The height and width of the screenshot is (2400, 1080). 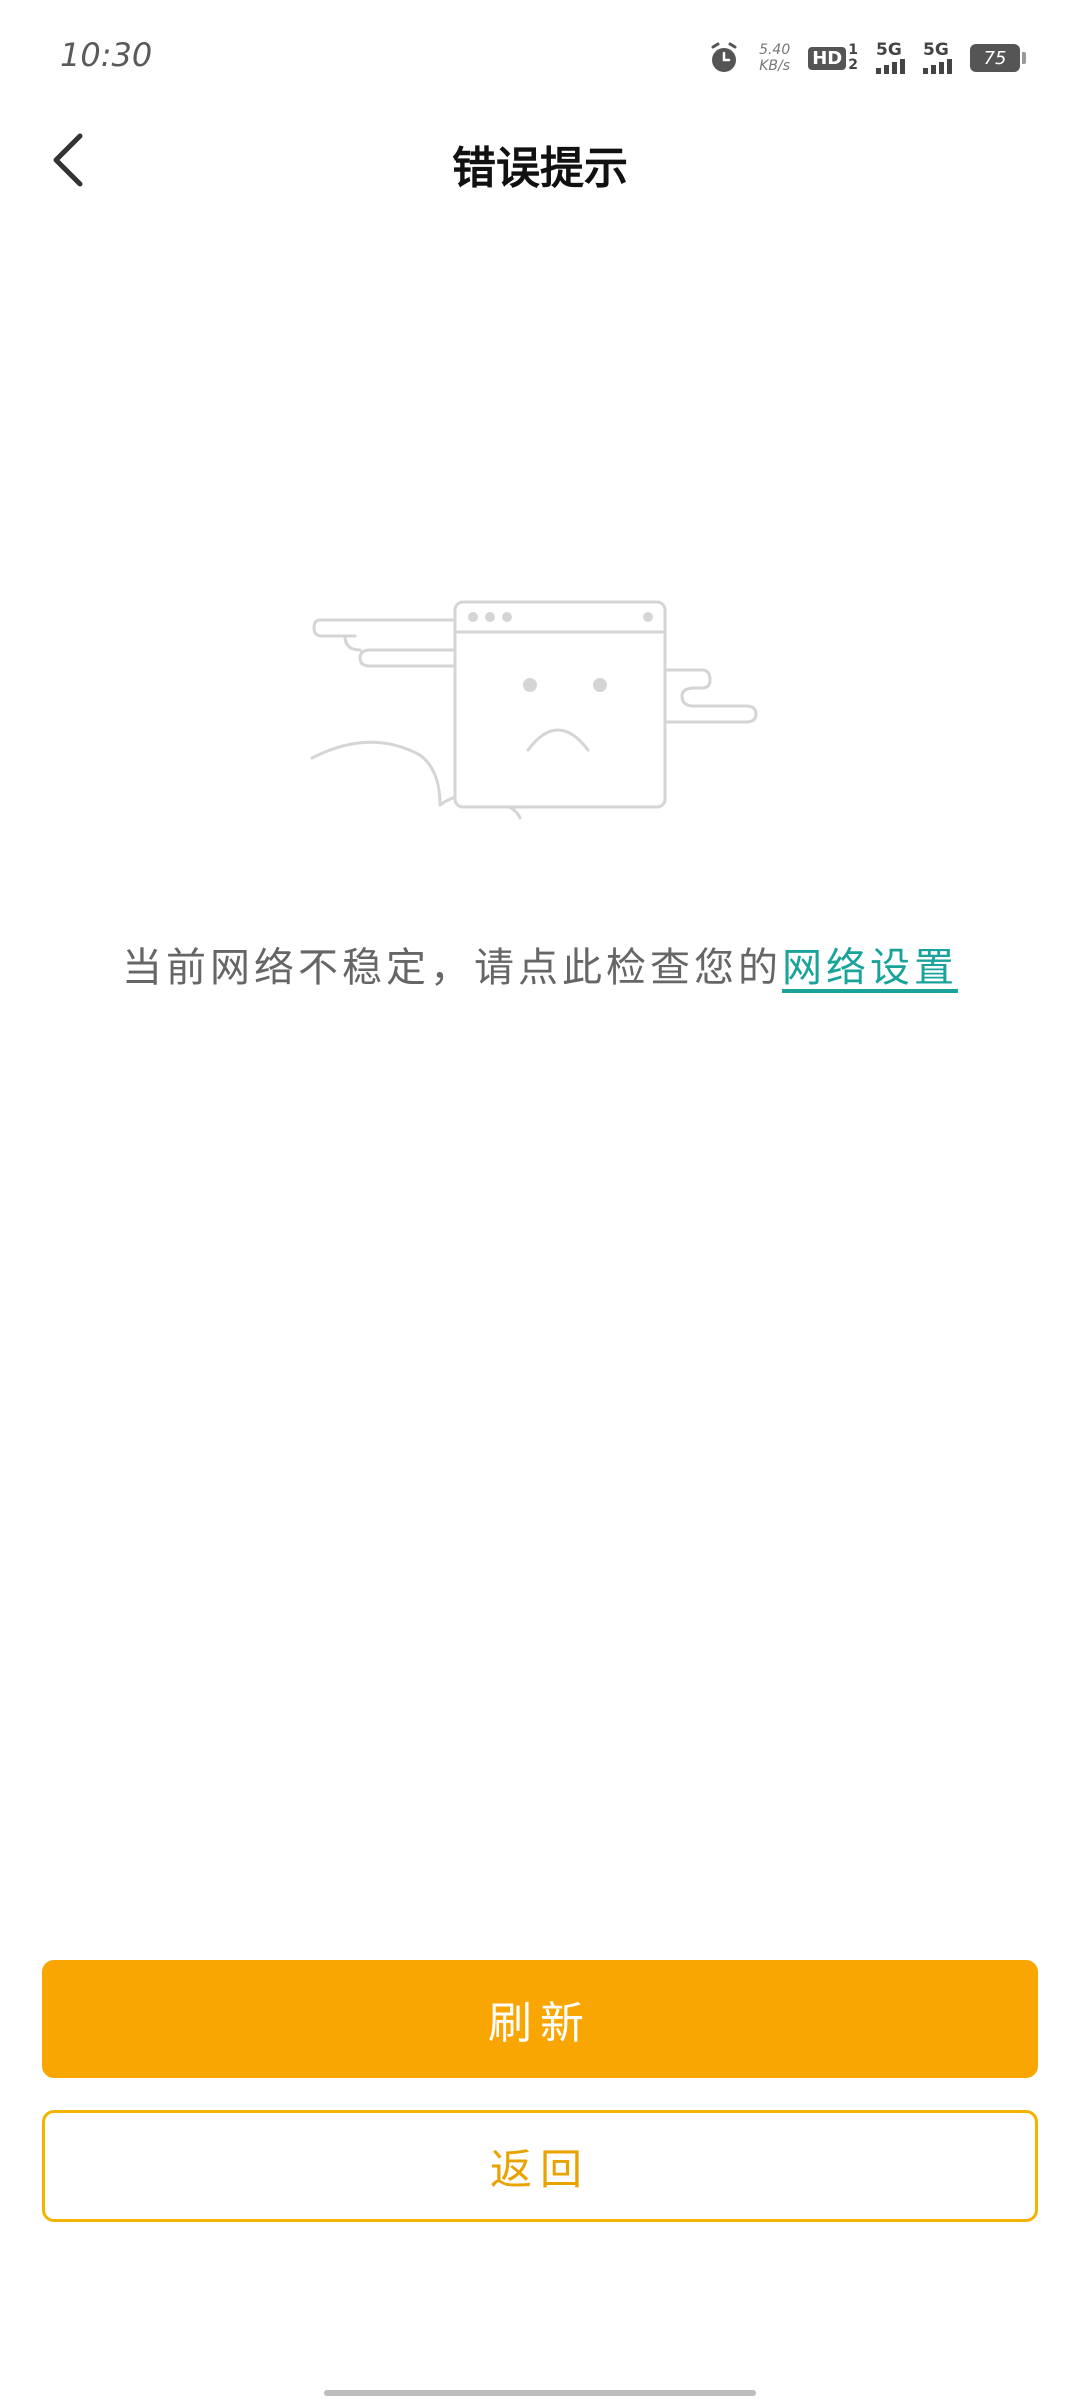 What do you see at coordinates (775, 50) in the screenshot?
I see `network-speed-value: 5.40` at bounding box center [775, 50].